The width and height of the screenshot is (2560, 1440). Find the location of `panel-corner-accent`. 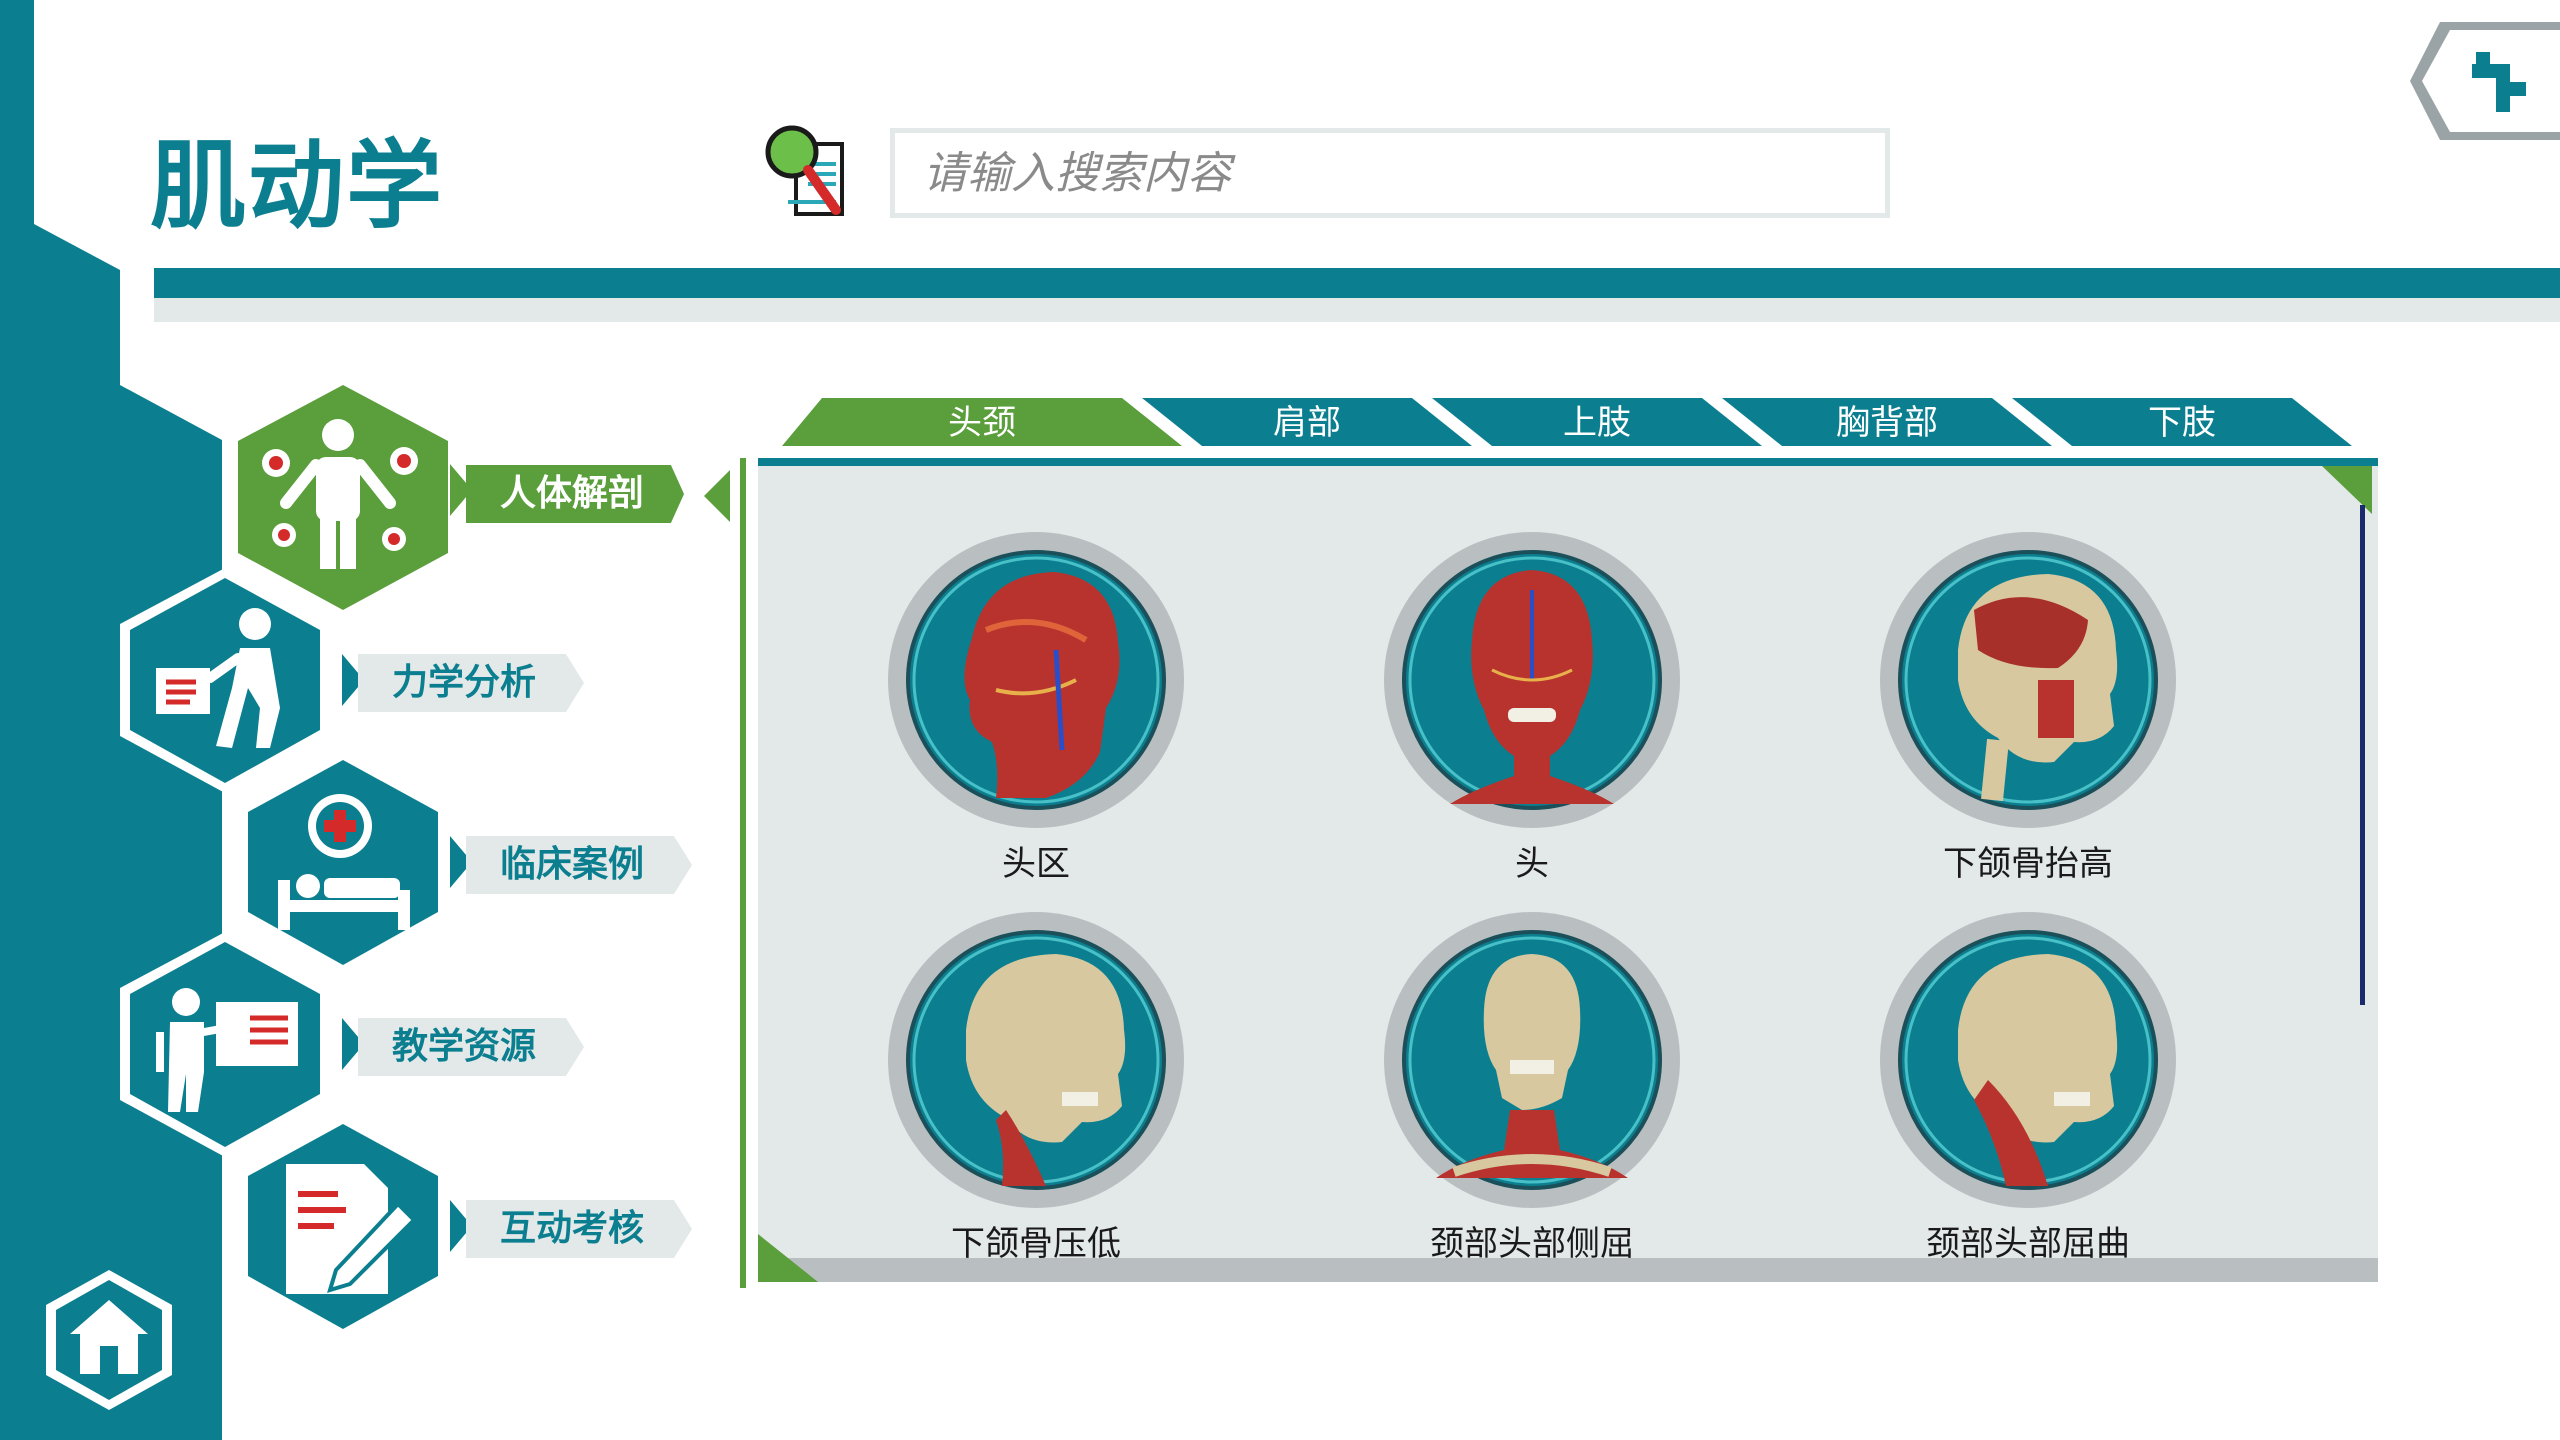

panel-corner-accent is located at coordinates (788, 1258).